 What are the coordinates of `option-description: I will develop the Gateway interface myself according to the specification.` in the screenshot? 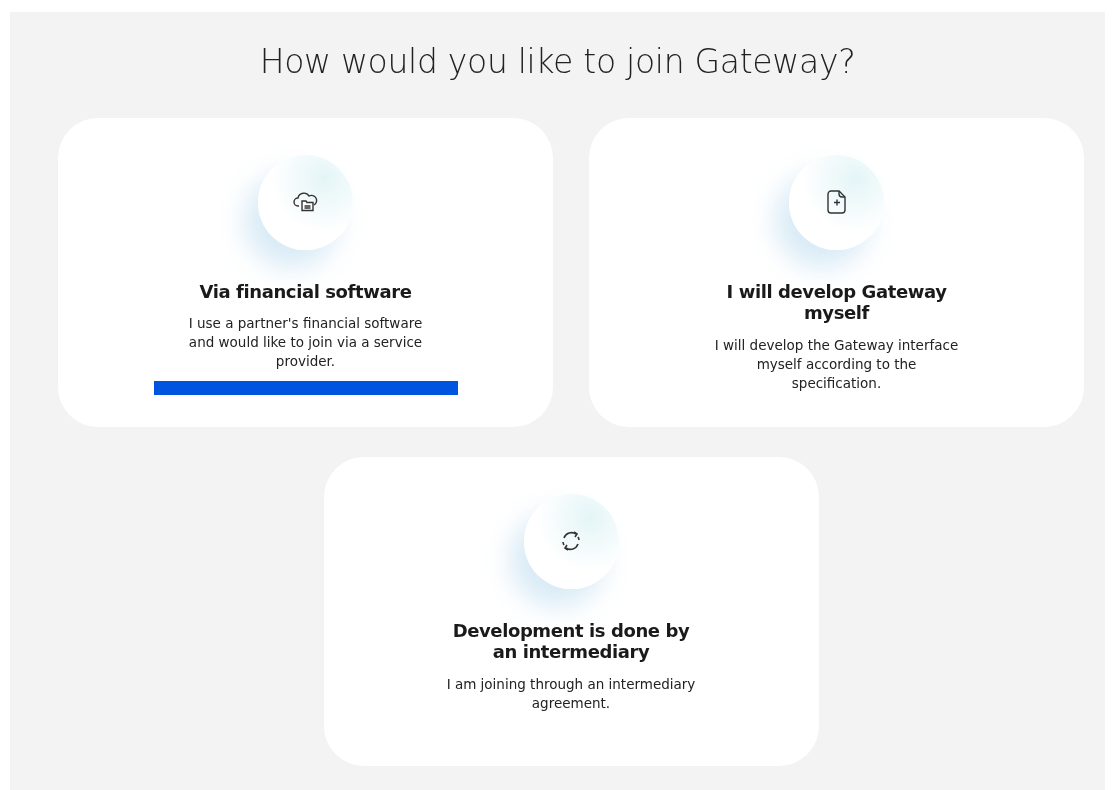 It's located at (836, 364).